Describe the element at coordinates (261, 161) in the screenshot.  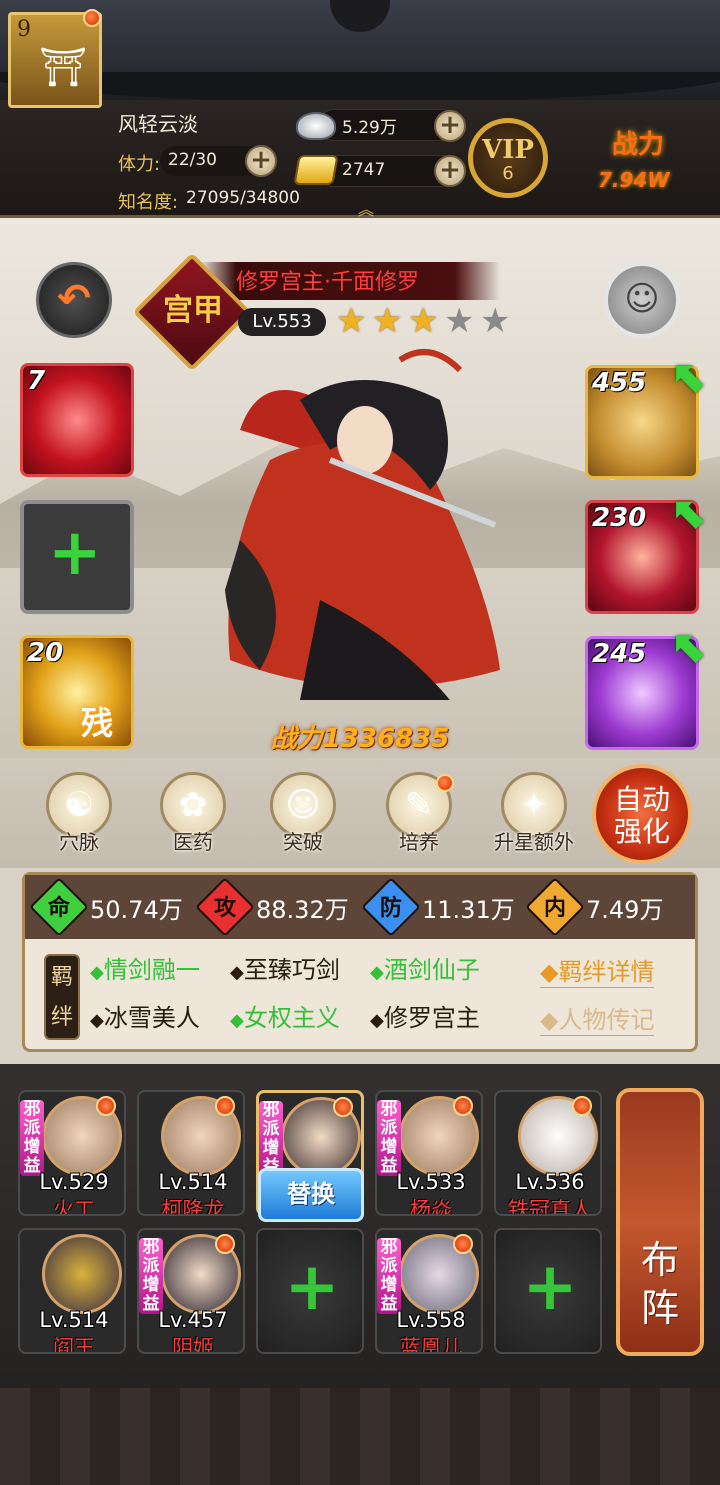
I see `add-stamina-button: +` at that location.